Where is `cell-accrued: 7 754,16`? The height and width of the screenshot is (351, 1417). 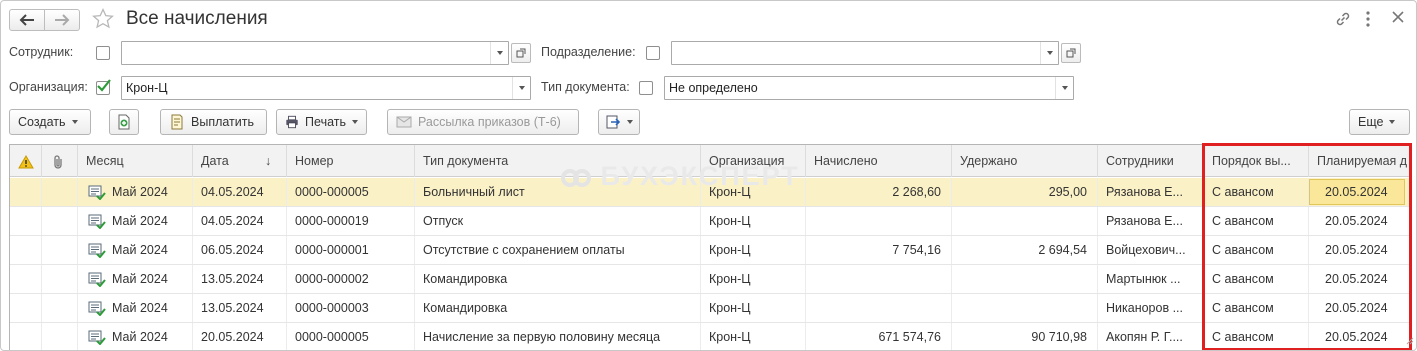 cell-accrued: 7 754,16 is located at coordinates (879, 250).